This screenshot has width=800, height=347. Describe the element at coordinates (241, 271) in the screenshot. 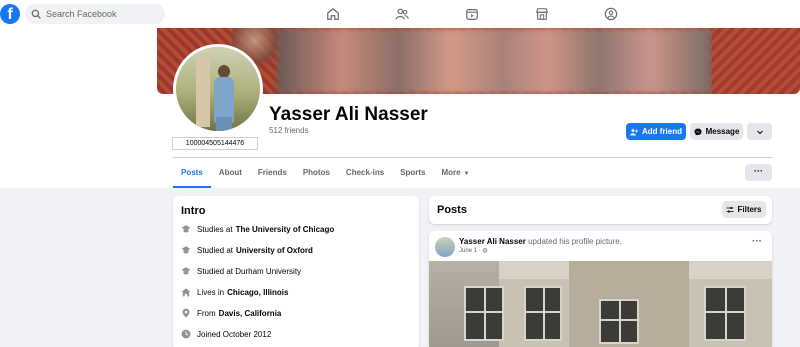

I see `intro-row-education: Studied at Durham University` at that location.